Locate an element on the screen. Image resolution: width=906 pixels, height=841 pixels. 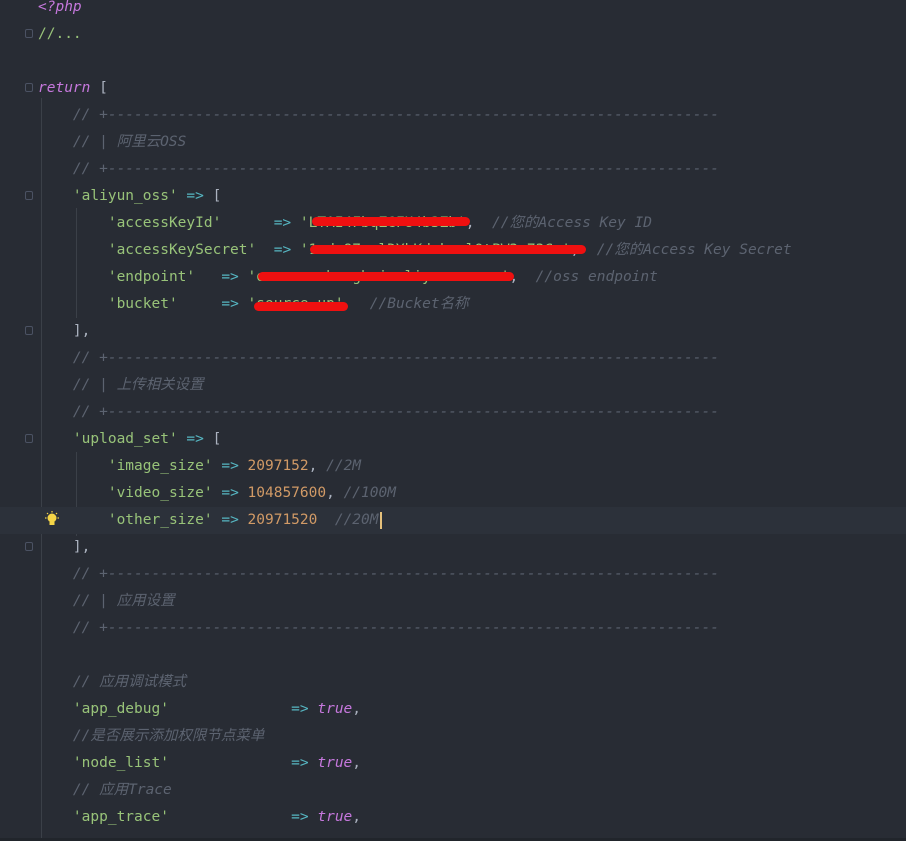
code-token: 'app_debug' is located at coordinates (103, 709).